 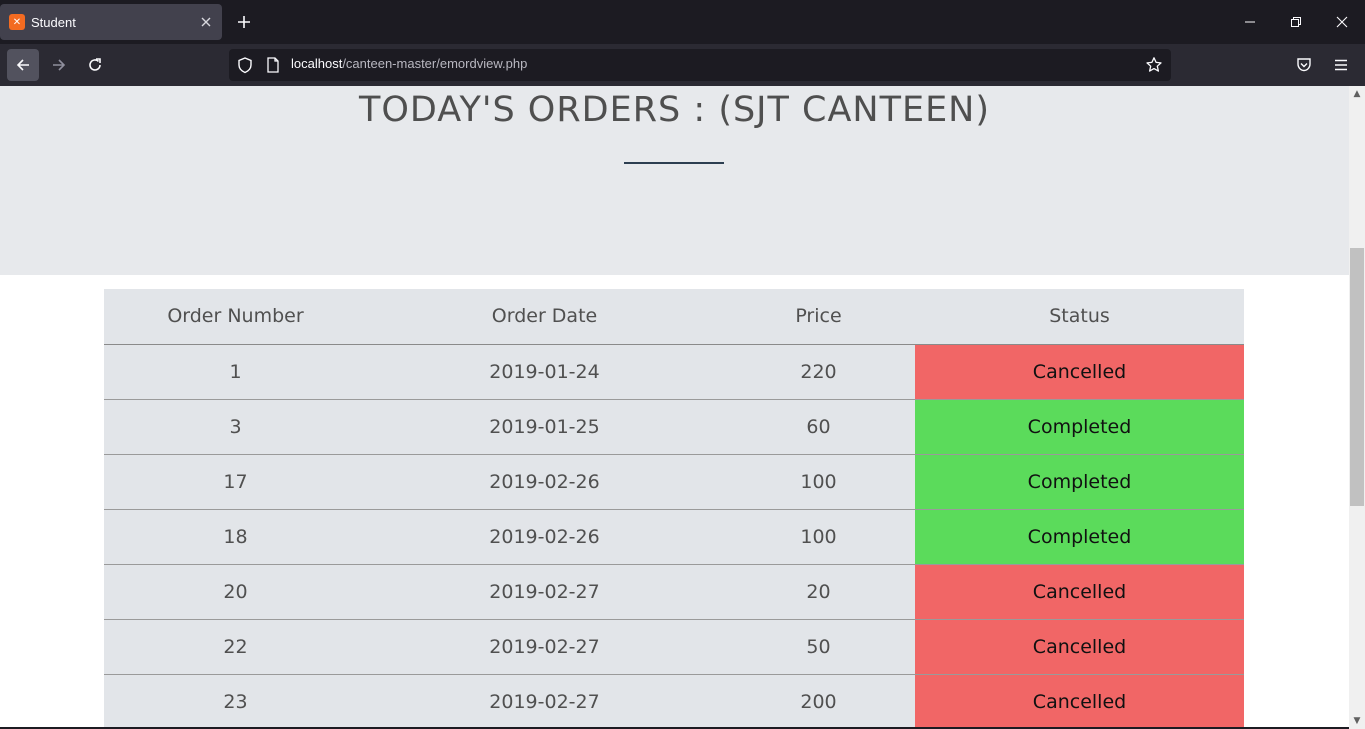 I want to click on scroll-up-icon: ▲, so click(x=1357, y=94).